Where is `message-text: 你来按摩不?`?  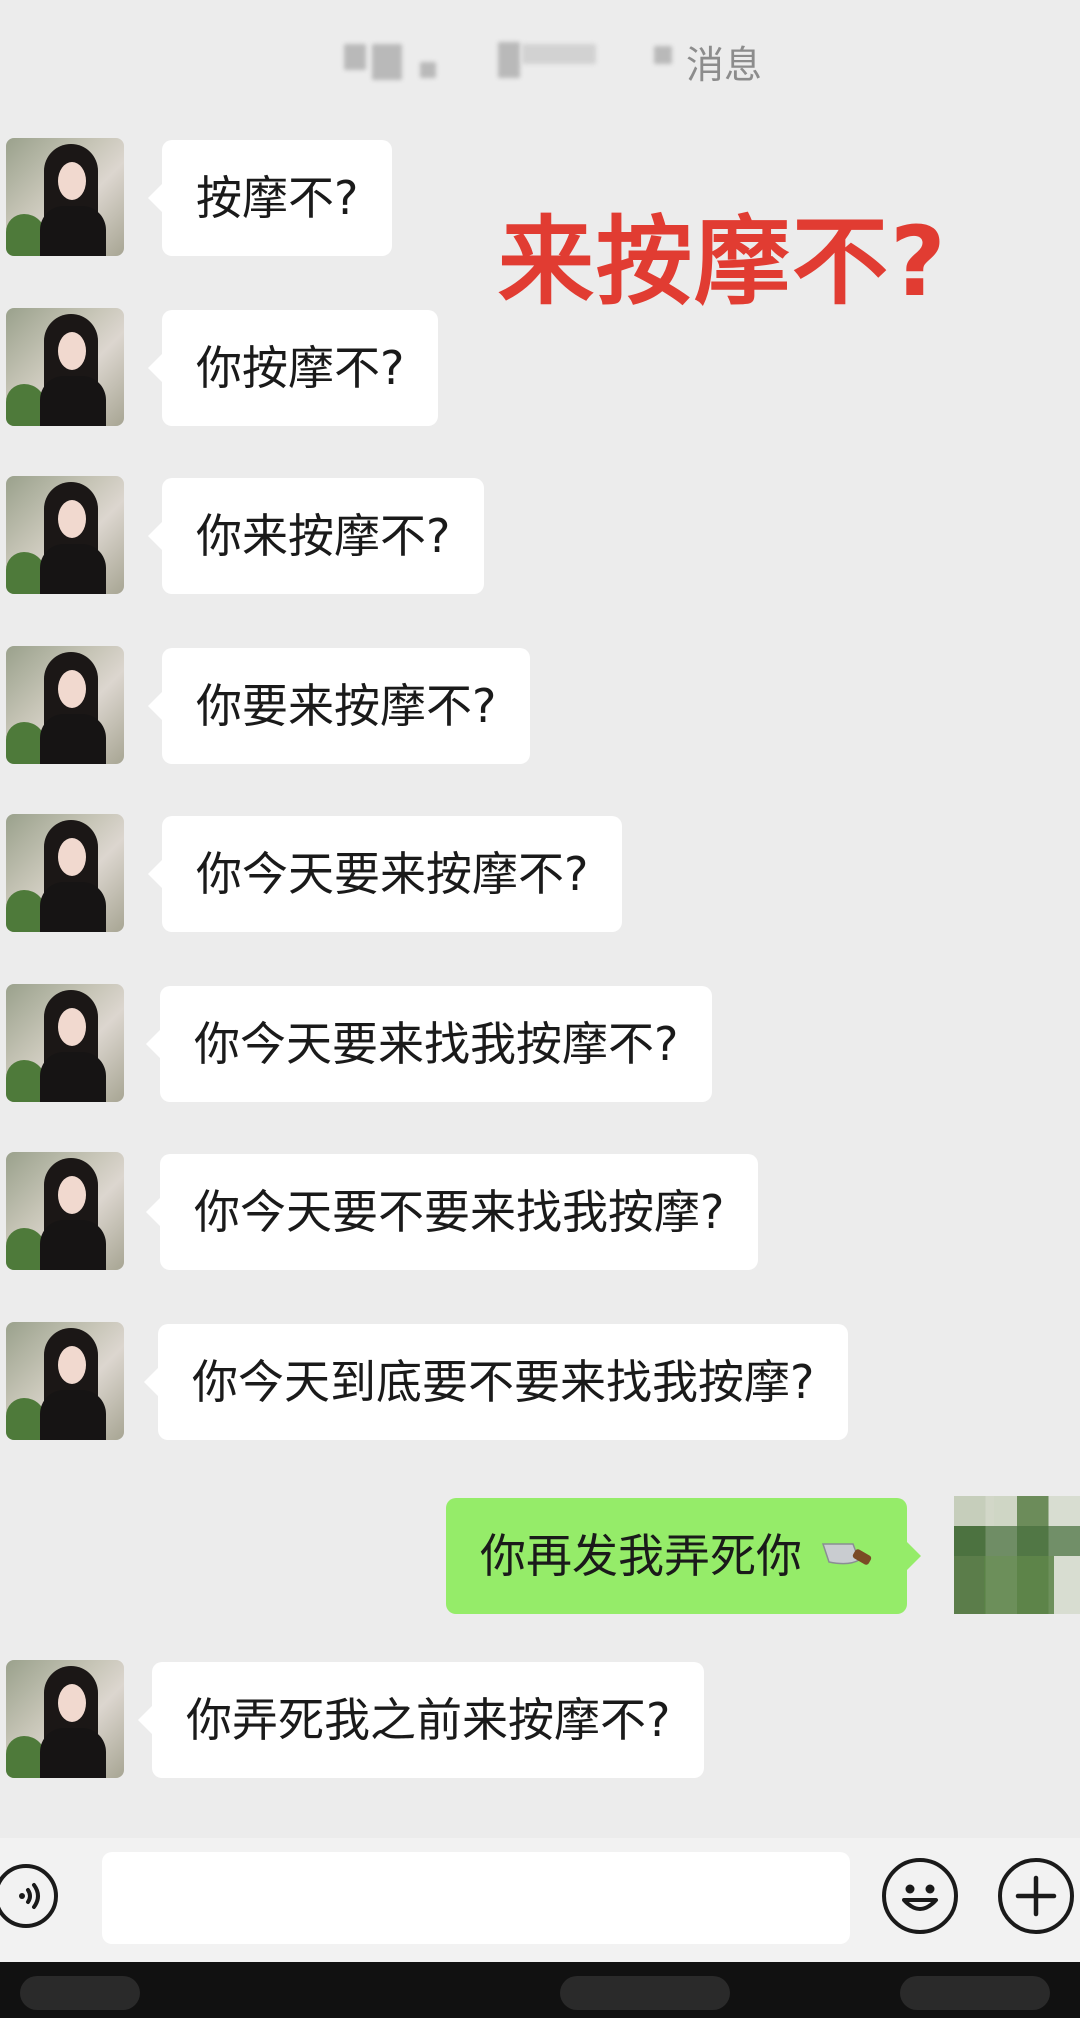
message-text: 你来按摩不? is located at coordinates (323, 536).